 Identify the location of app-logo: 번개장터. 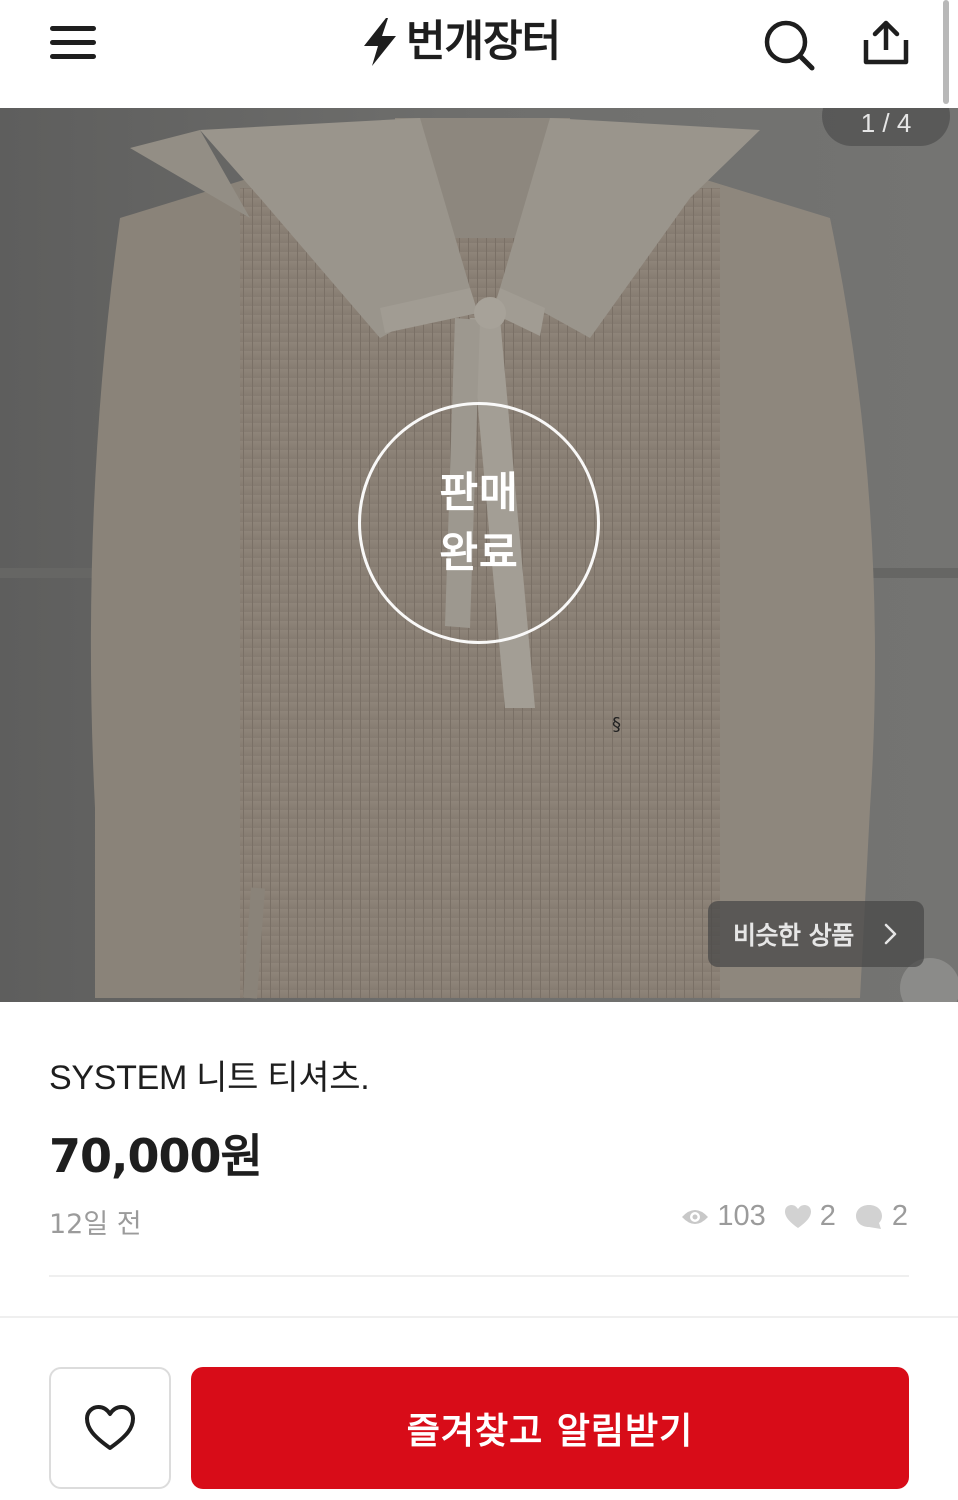
(459, 42).